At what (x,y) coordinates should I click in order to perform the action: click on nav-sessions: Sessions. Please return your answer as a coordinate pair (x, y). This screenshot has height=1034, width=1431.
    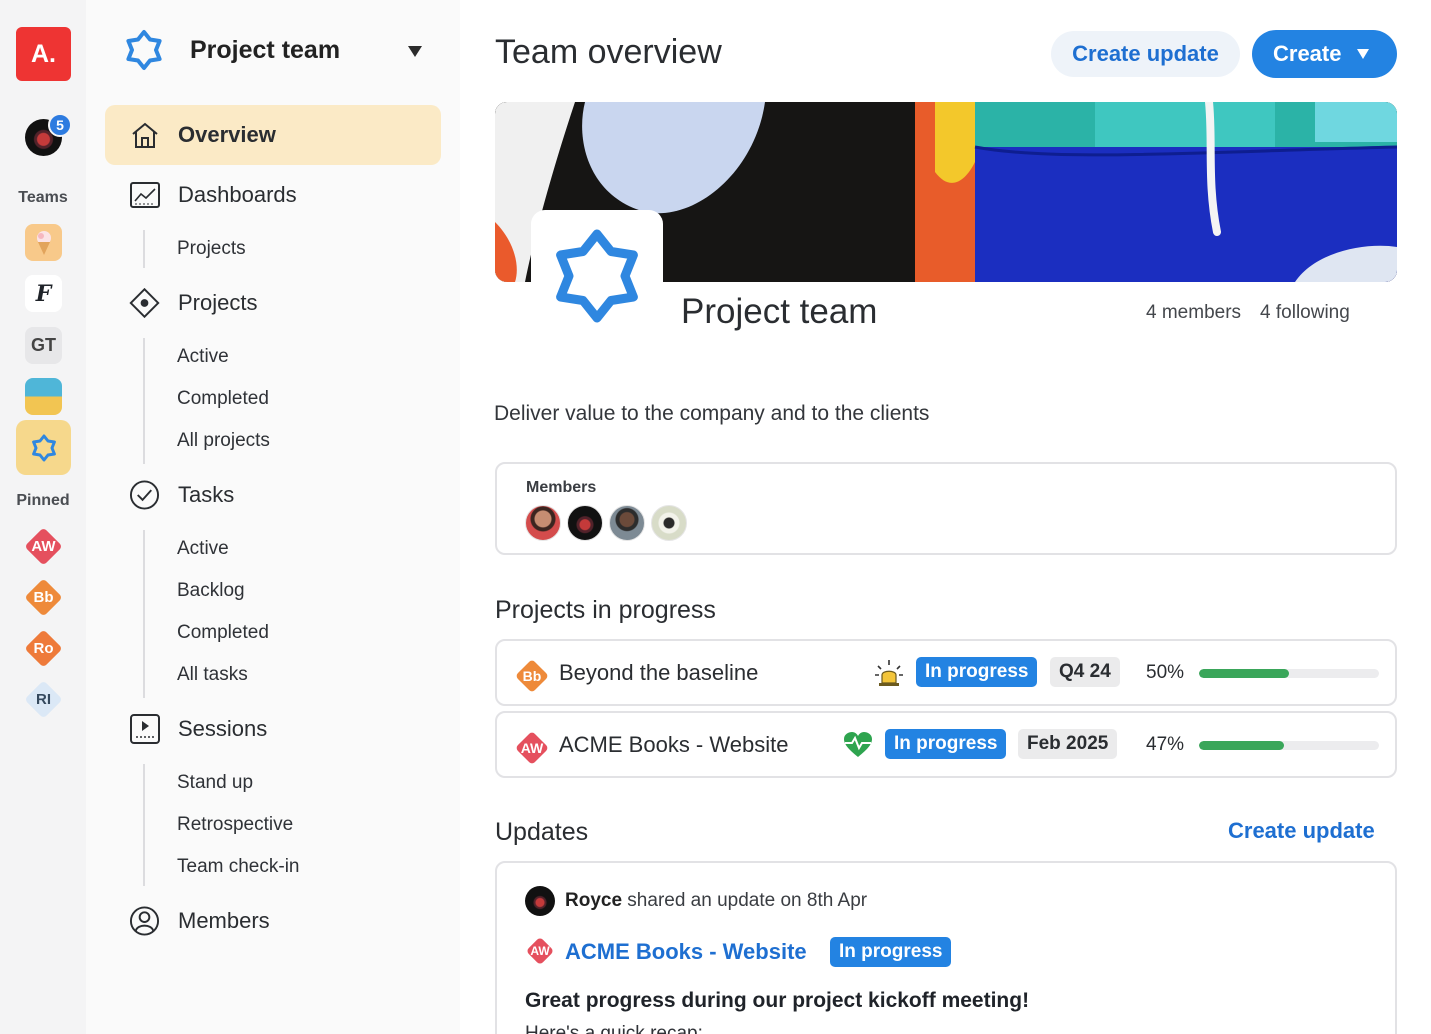
    Looking at the image, I should click on (273, 729).